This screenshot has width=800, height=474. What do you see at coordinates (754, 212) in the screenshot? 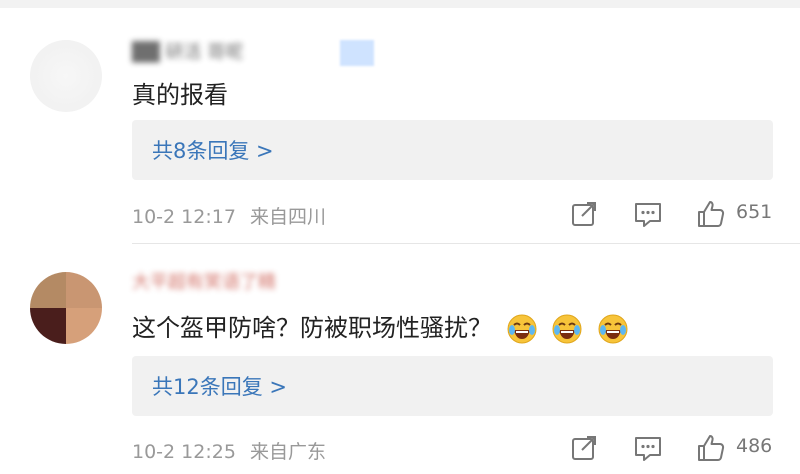
I see `like-count: 651` at bounding box center [754, 212].